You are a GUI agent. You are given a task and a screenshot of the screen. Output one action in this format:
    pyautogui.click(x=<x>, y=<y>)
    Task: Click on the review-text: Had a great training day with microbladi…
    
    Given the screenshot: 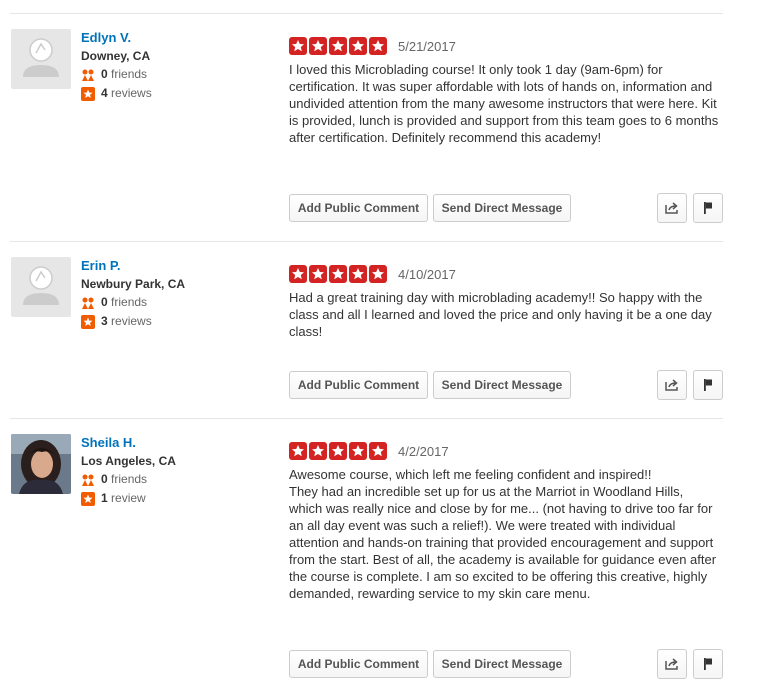 What is the action you would take?
    pyautogui.click(x=500, y=314)
    